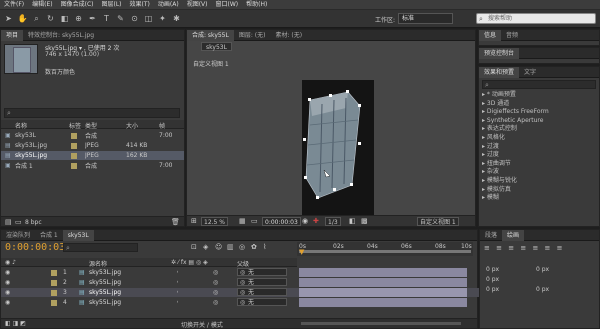 This screenshot has width=600, height=329. What do you see at coordinates (162, 125) in the screenshot?
I see `col-duration: 帧` at bounding box center [162, 125].